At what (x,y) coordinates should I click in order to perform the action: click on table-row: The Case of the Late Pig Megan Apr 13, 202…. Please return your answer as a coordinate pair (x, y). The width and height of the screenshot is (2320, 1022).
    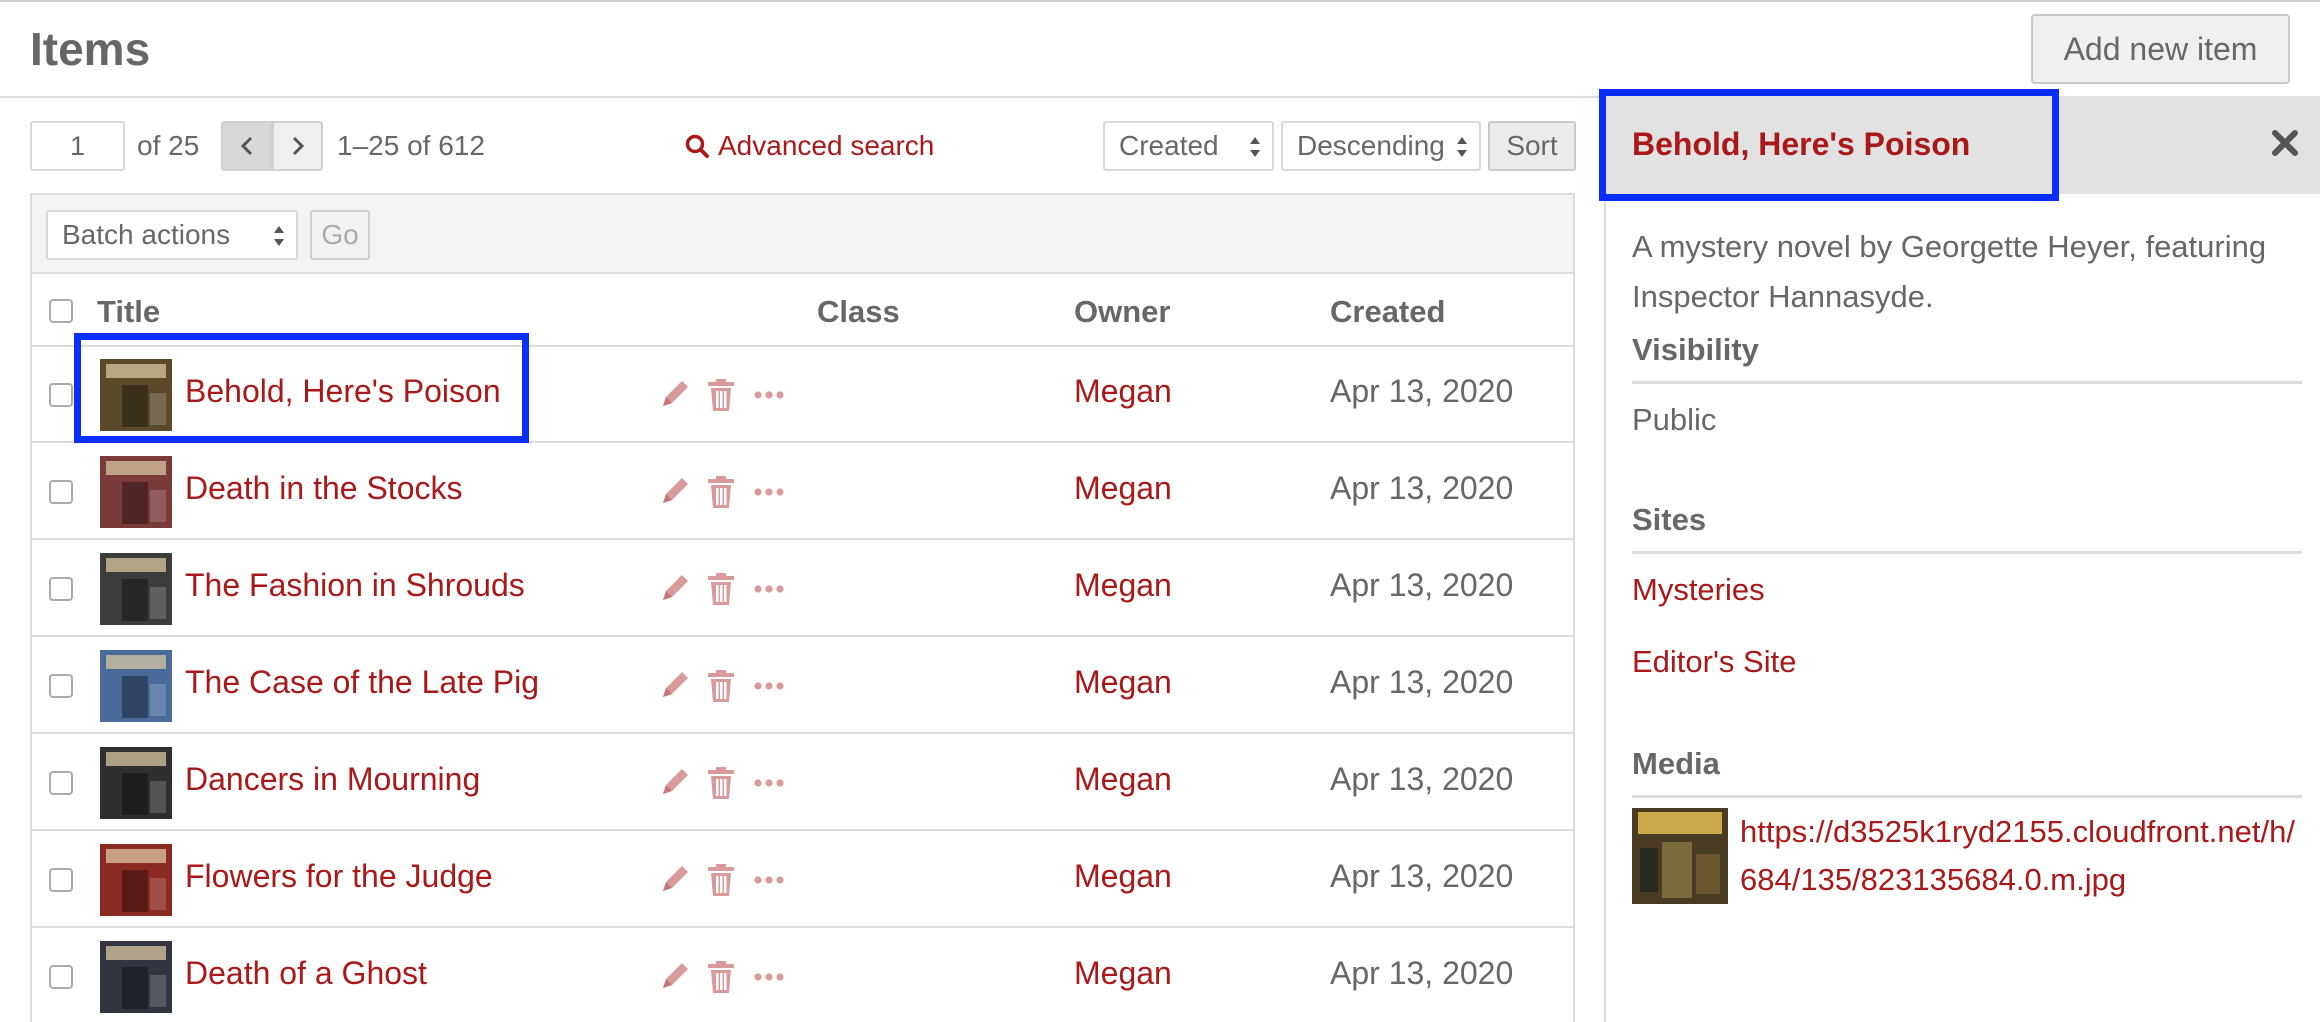
    Looking at the image, I should click on (802, 686).